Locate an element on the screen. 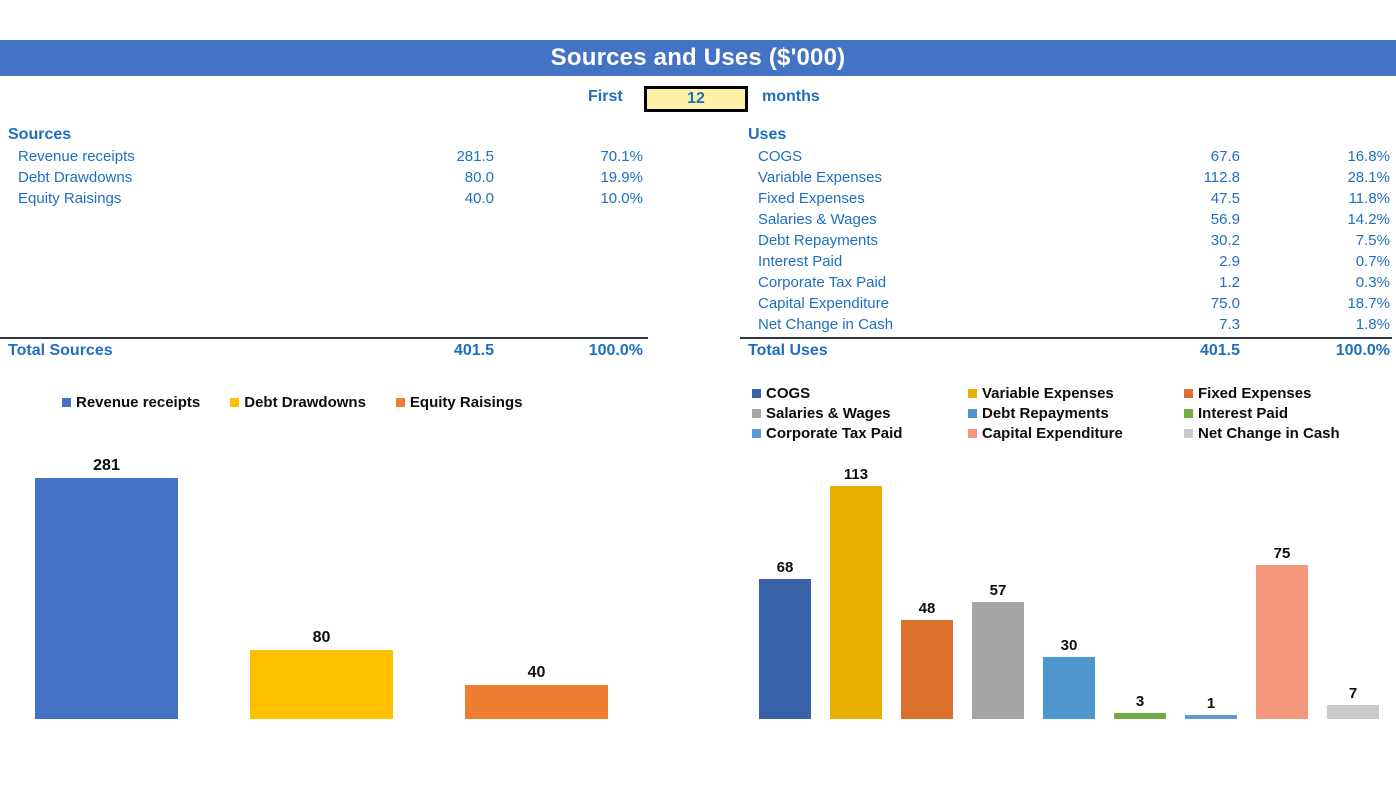  sources-legend-label: Debt Drawdowns is located at coordinates (305, 402).